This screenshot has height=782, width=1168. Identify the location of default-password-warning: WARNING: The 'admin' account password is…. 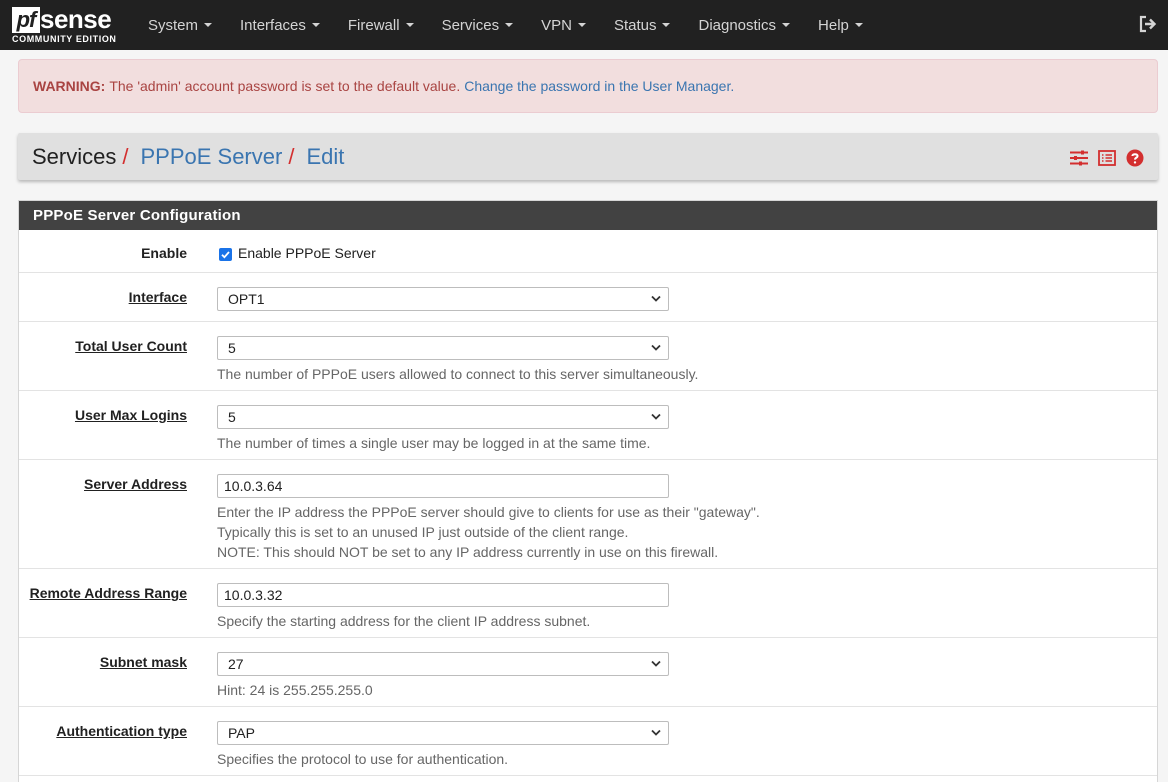
(588, 86).